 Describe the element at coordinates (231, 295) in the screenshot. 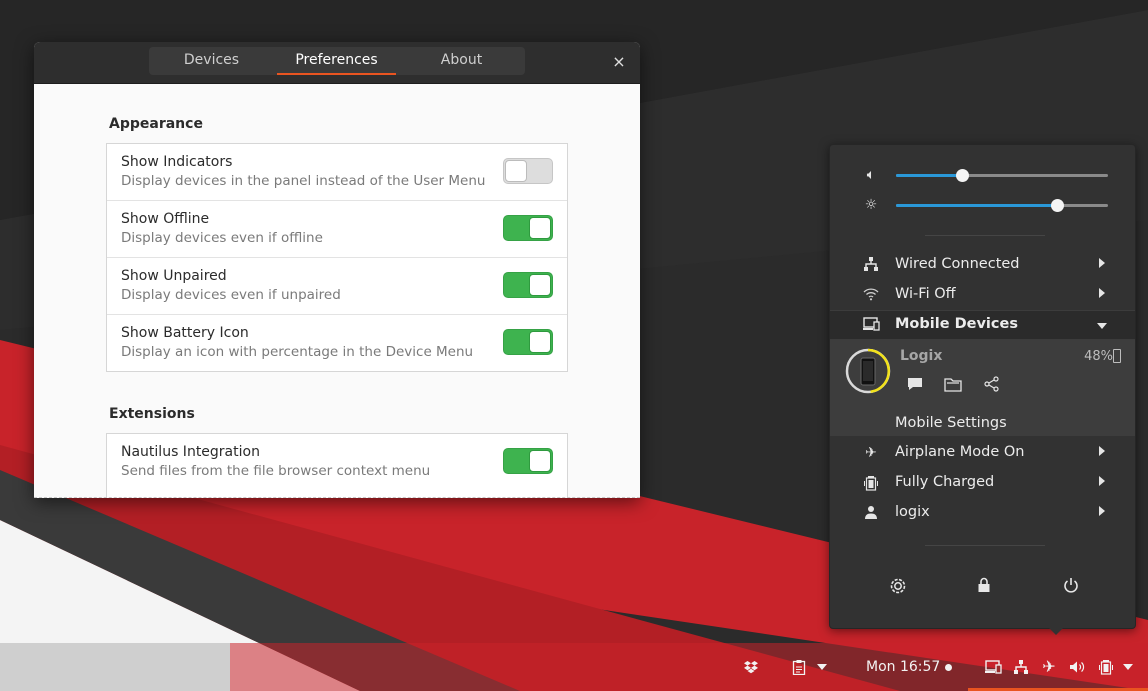

I see `setting-subtitle: Display devices even if unpaired` at that location.